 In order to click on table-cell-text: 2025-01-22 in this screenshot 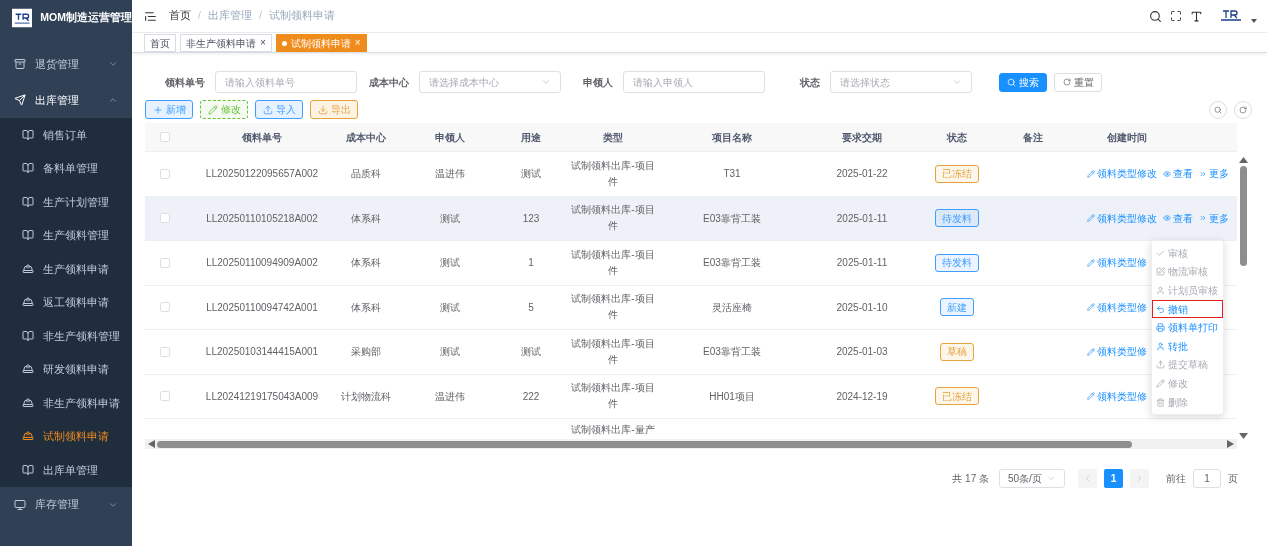, I will do `click(862, 174)`.